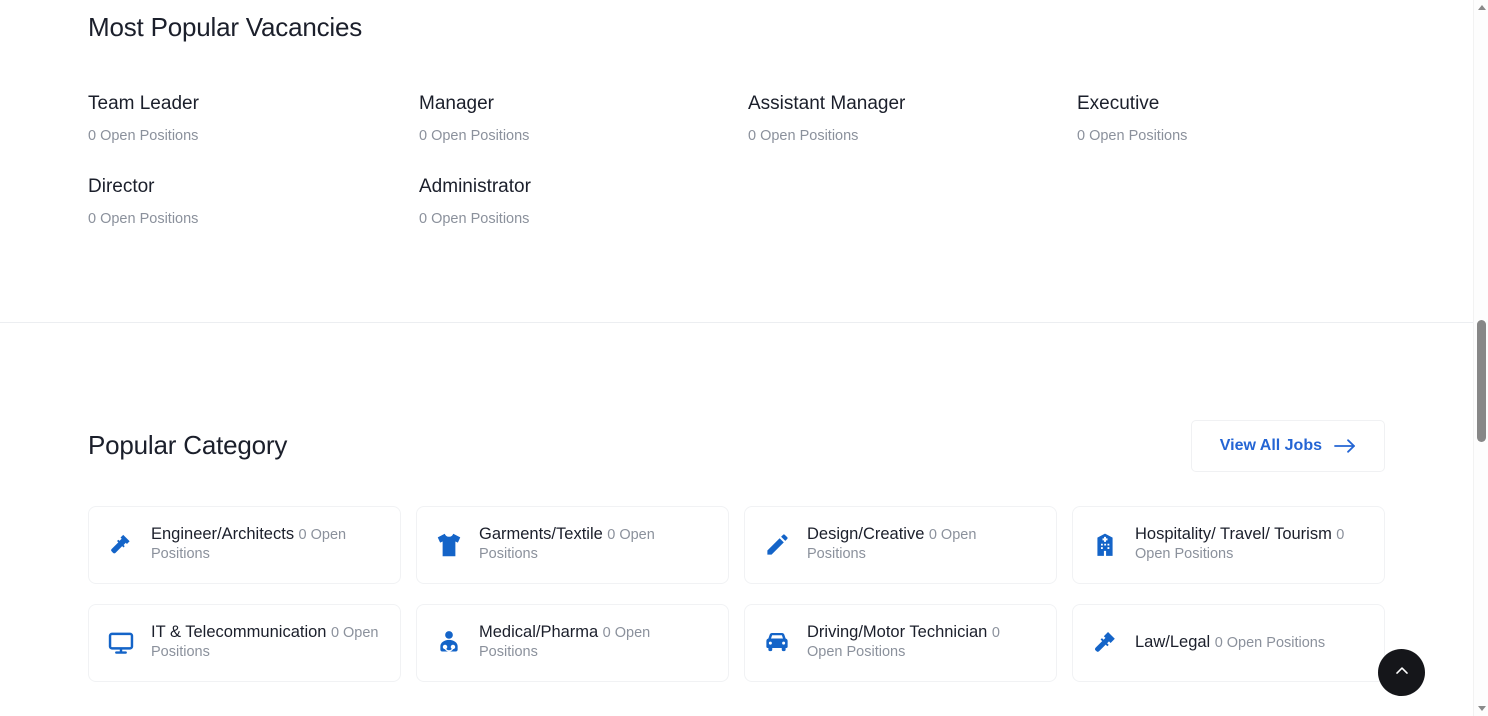  Describe the element at coordinates (1481, 7) in the screenshot. I see `scroll-up-arrow-icon` at that location.